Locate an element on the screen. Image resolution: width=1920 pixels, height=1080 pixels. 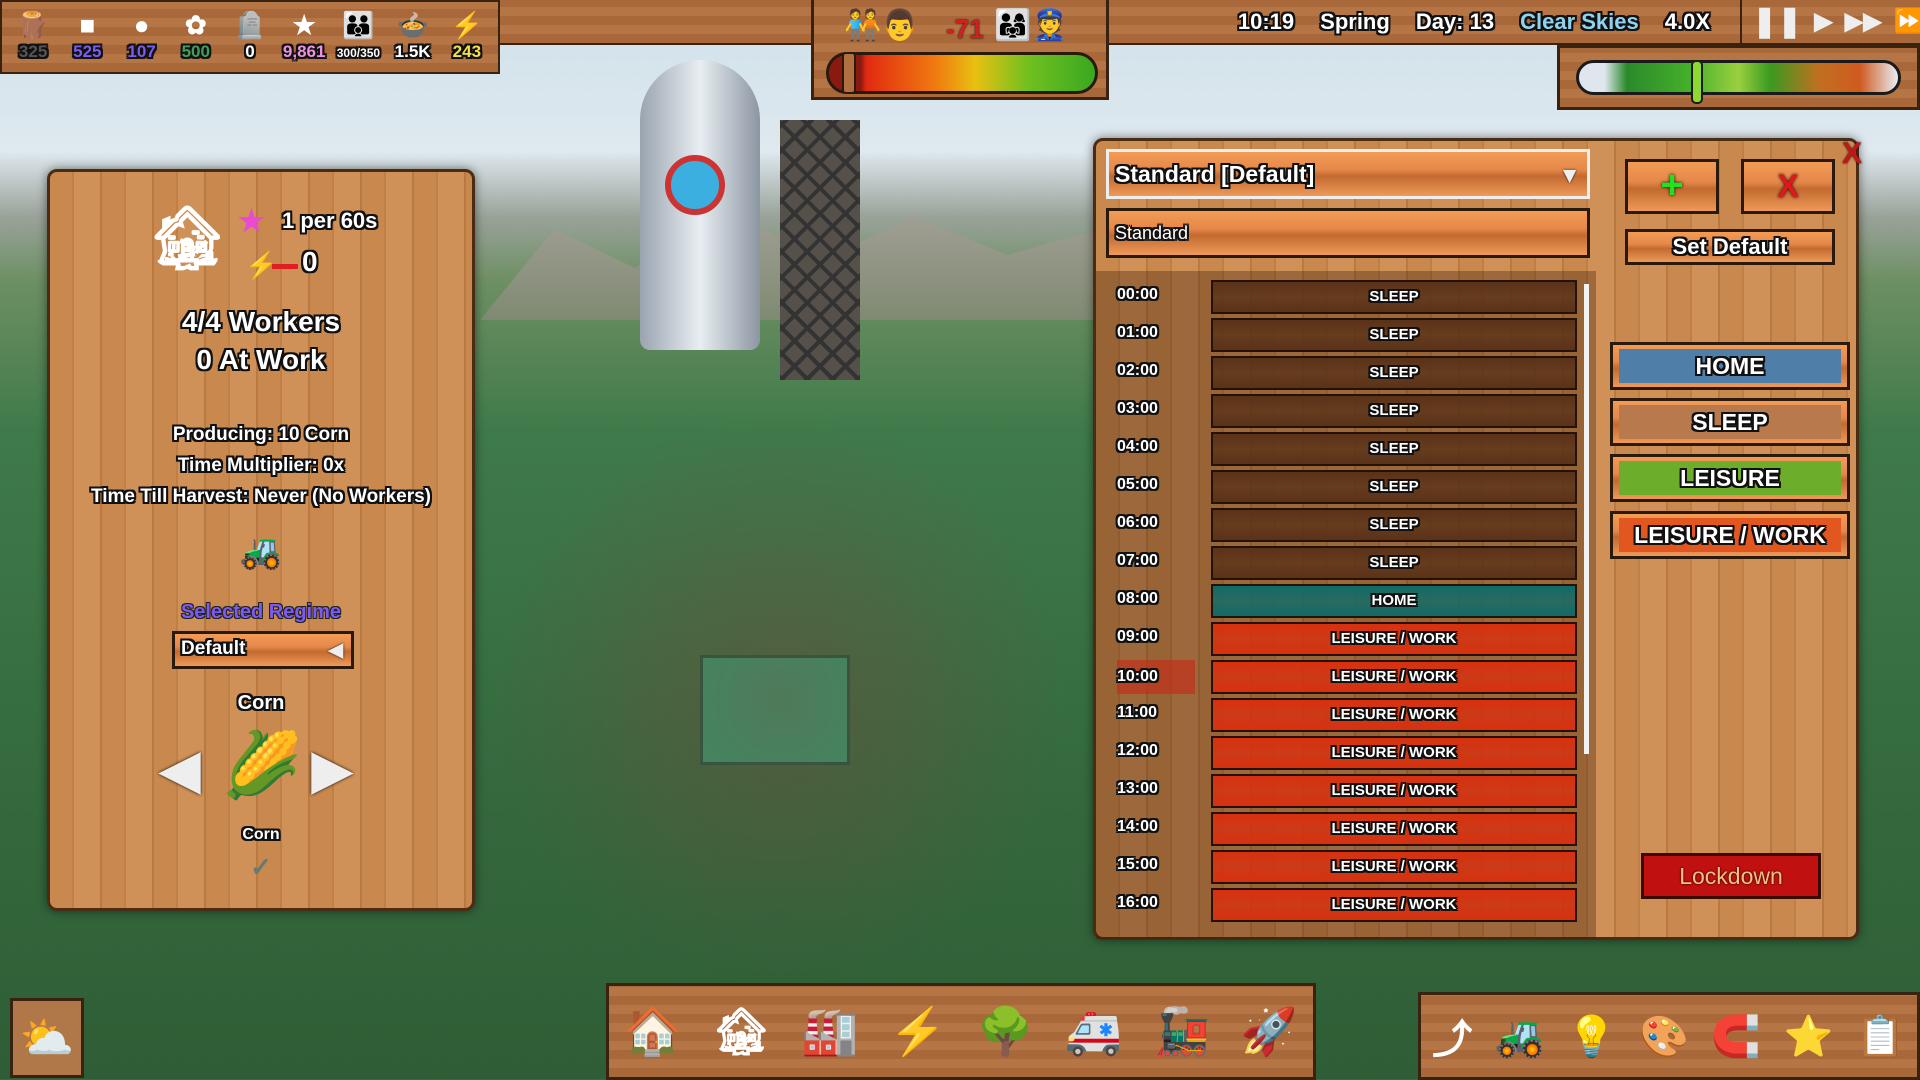
hour-label: 03:00 is located at coordinates (1137, 408).